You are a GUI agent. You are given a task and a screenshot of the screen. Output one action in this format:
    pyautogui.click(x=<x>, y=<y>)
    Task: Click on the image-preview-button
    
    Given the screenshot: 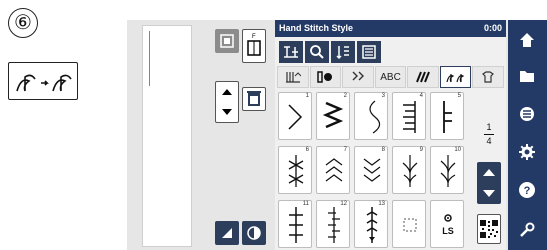 What is the action you would take?
    pyautogui.click(x=227, y=41)
    